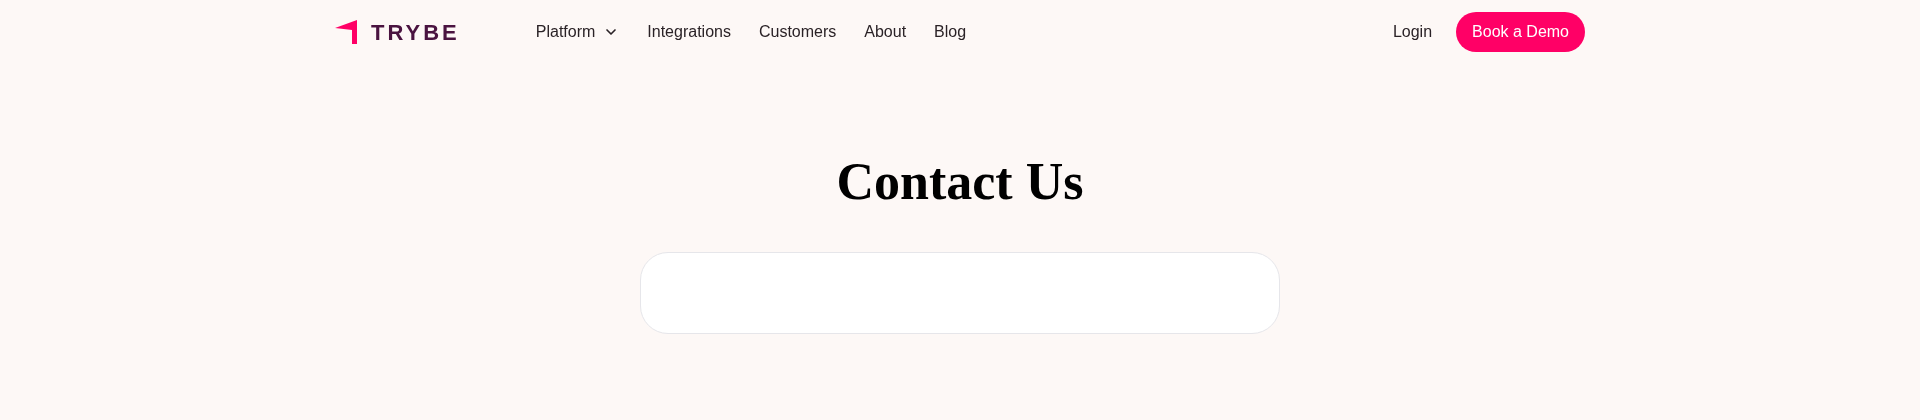 Image resolution: width=1920 pixels, height=420 pixels. What do you see at coordinates (950, 32) in the screenshot?
I see `nav-link: Blog` at bounding box center [950, 32].